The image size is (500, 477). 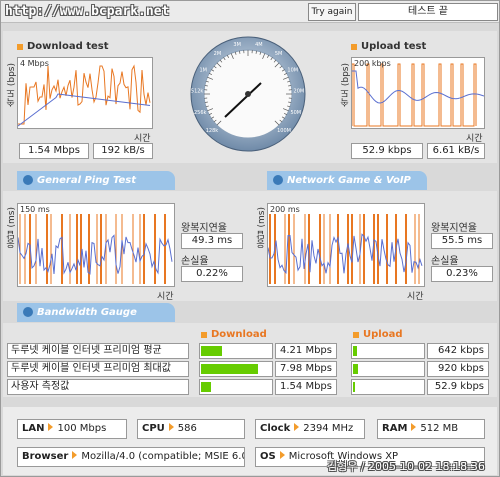 I want to click on download-kbs: 192 kB/s, so click(x=123, y=151).